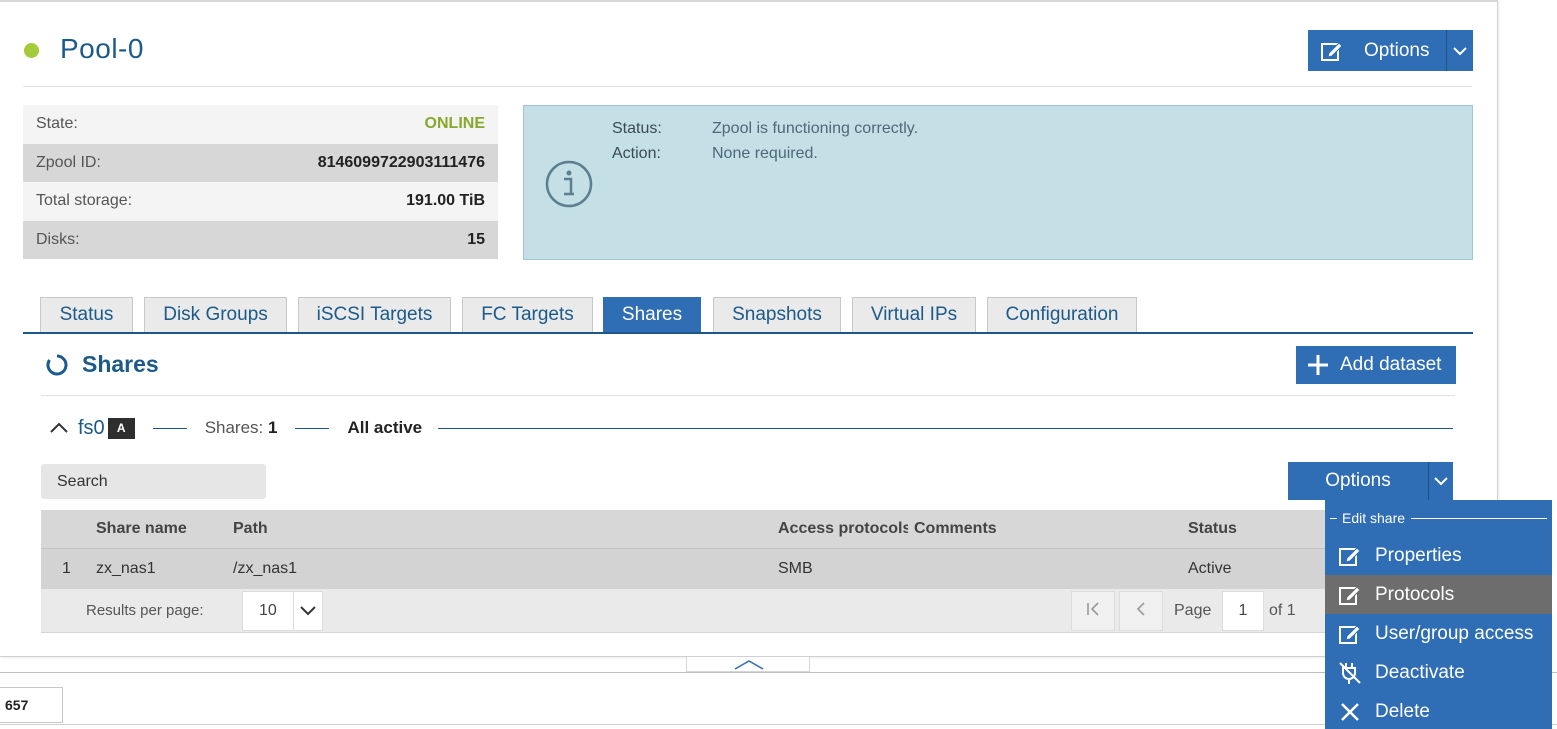 The image size is (1557, 729). I want to click on dataset-shares: Shares: 1, so click(241, 428).